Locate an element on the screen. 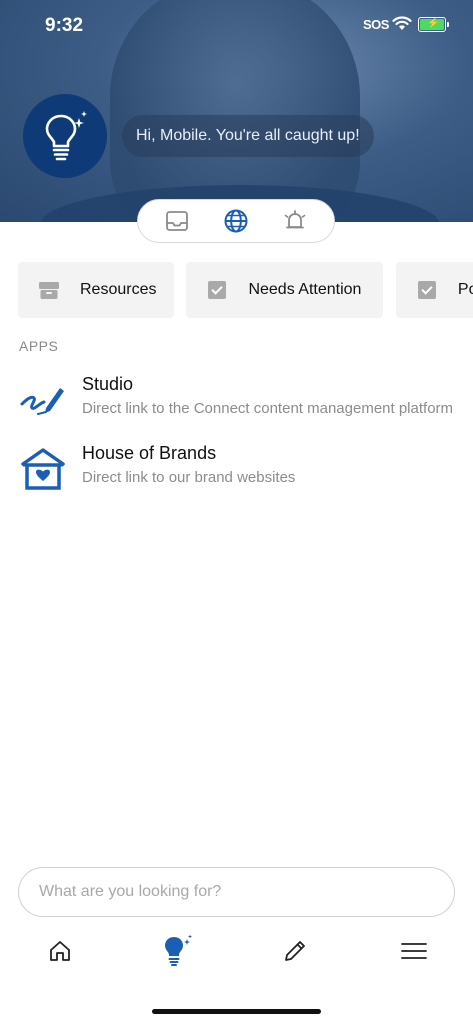 This screenshot has height=1024, width=473. app-title: Studio is located at coordinates (108, 384).